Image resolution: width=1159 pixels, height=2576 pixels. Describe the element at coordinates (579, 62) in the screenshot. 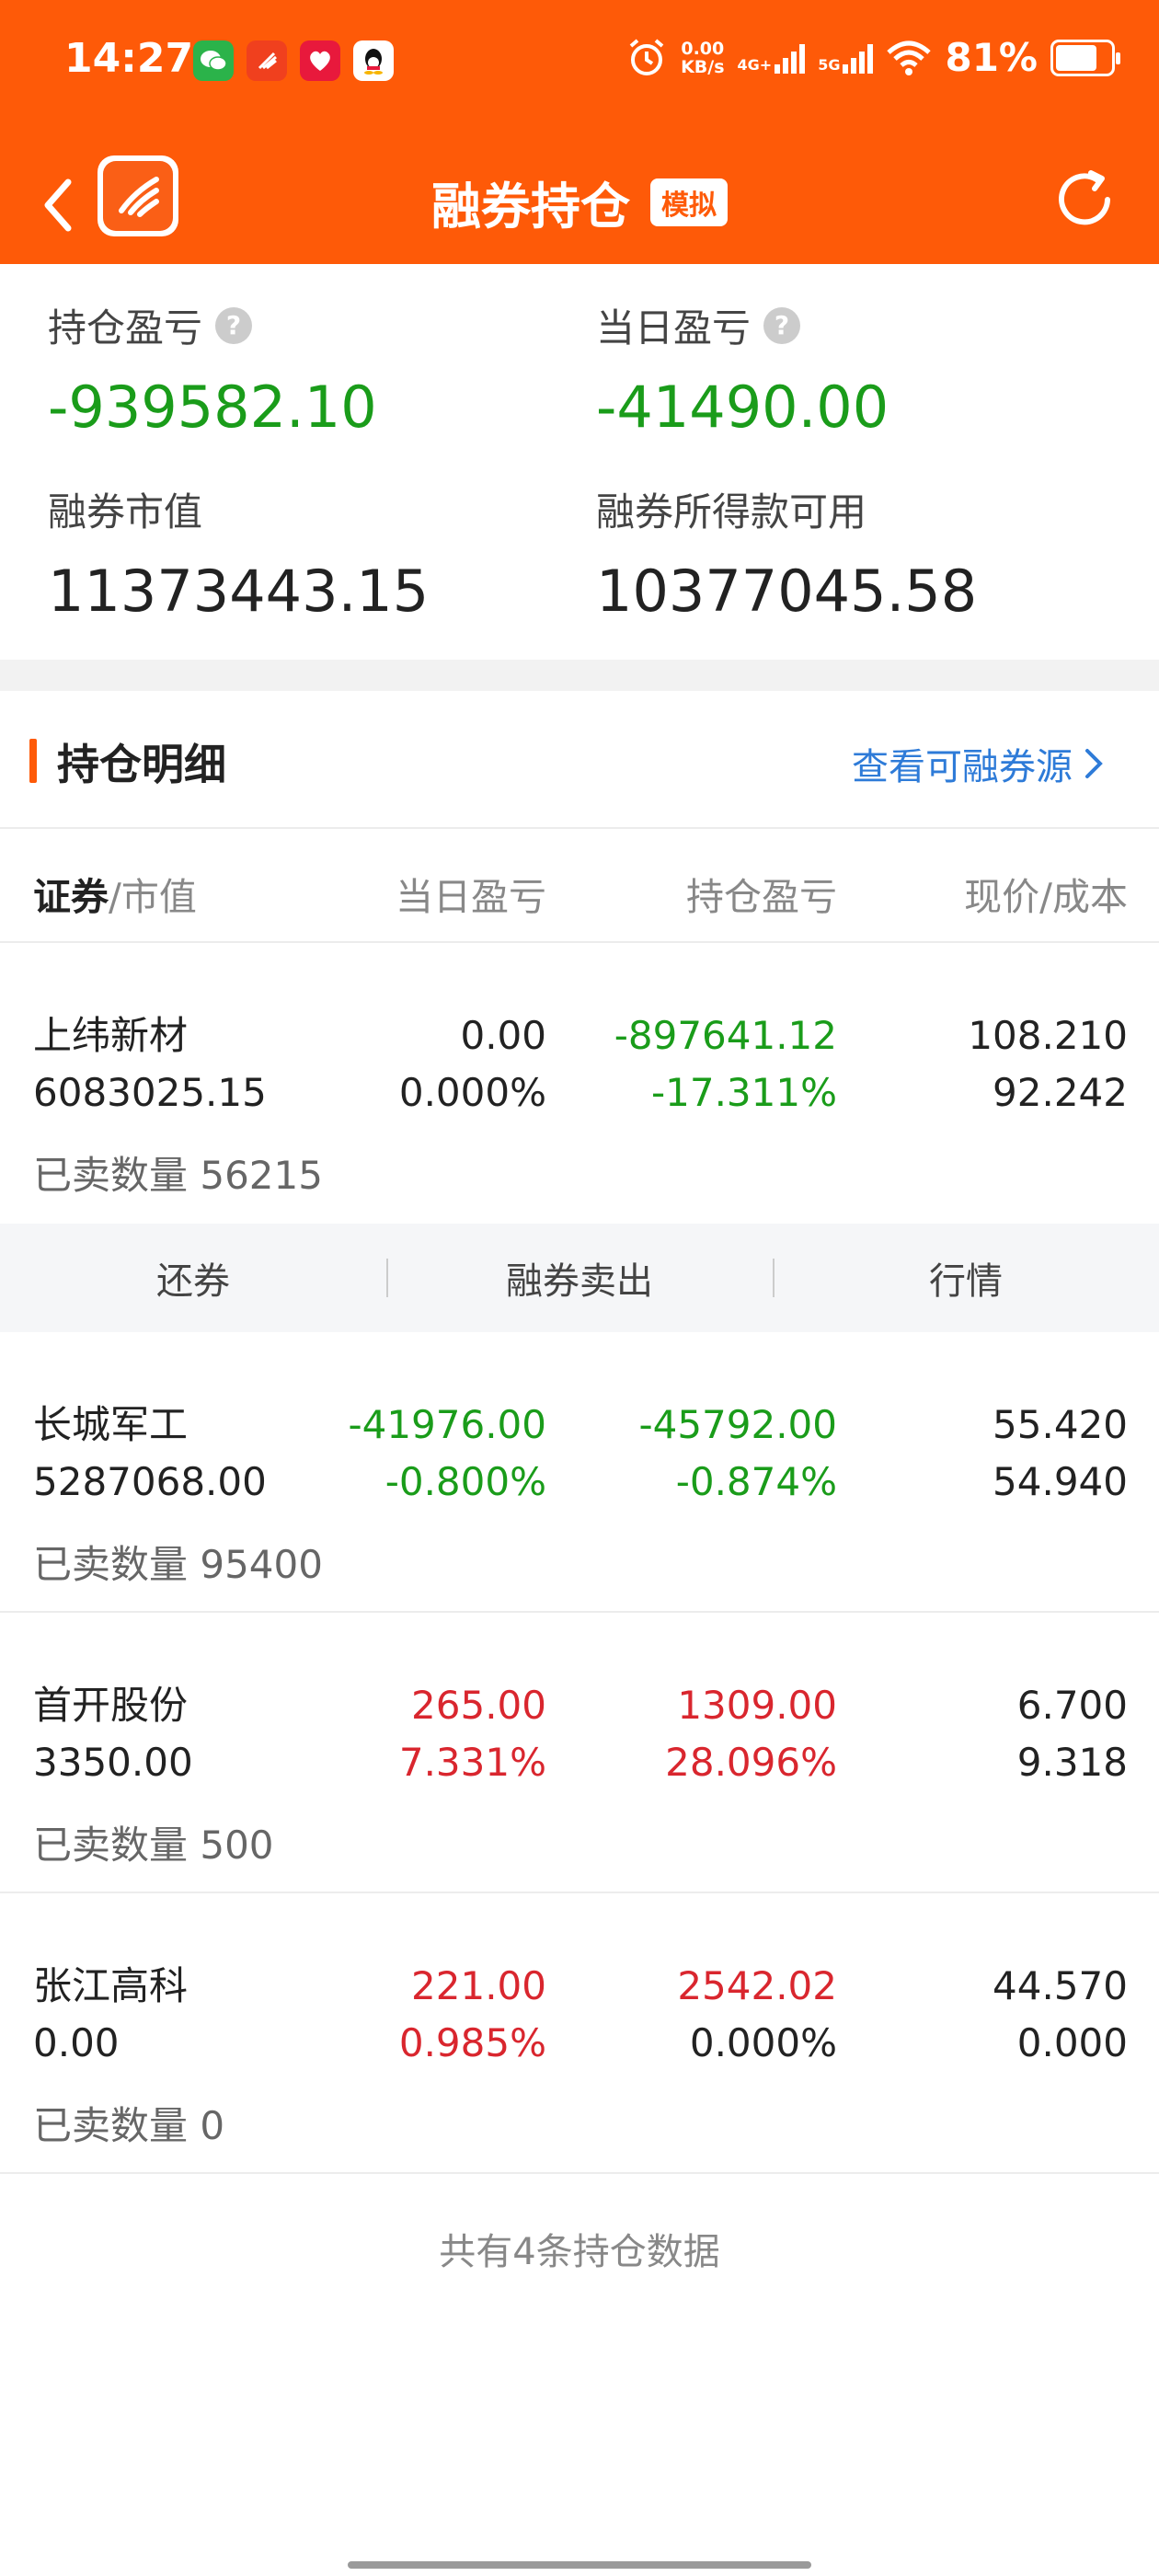

I see `status-bar: 14:27 0.00 KB/s 4G+ 5G 81%` at that location.